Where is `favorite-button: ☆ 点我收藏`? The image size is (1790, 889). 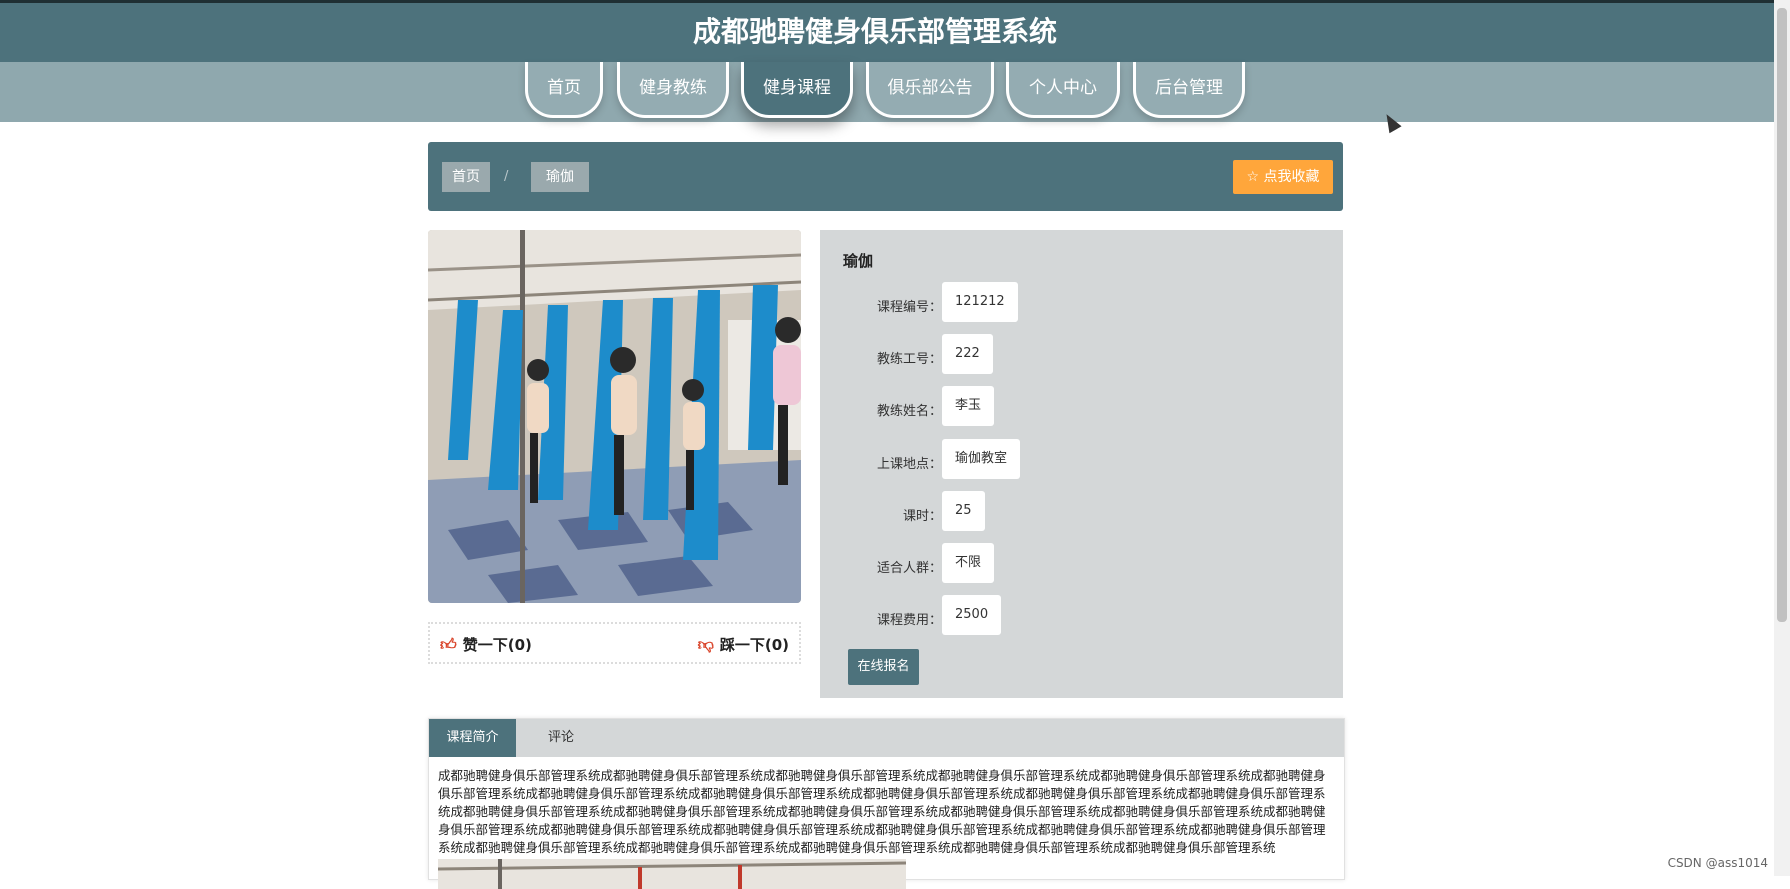
favorite-button: ☆ 点我收藏 is located at coordinates (1283, 177).